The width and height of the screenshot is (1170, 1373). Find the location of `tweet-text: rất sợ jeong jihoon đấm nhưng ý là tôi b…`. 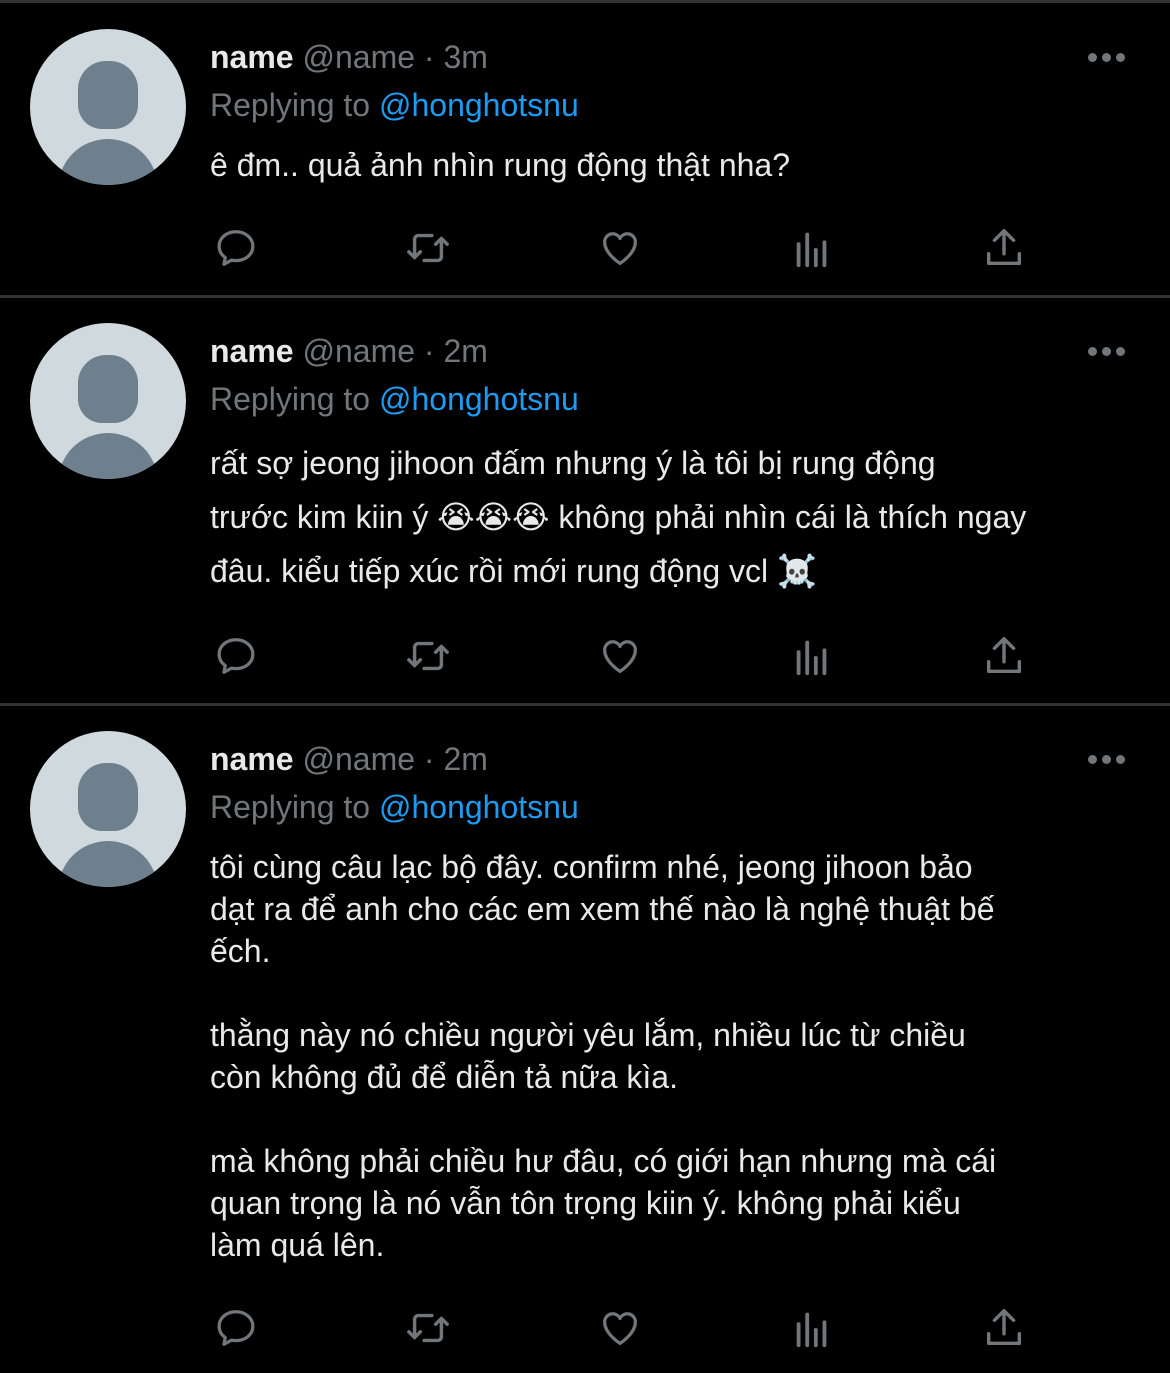

tweet-text: rất sợ jeong jihoon đấm nhưng ý là tôi b… is located at coordinates (618, 517).